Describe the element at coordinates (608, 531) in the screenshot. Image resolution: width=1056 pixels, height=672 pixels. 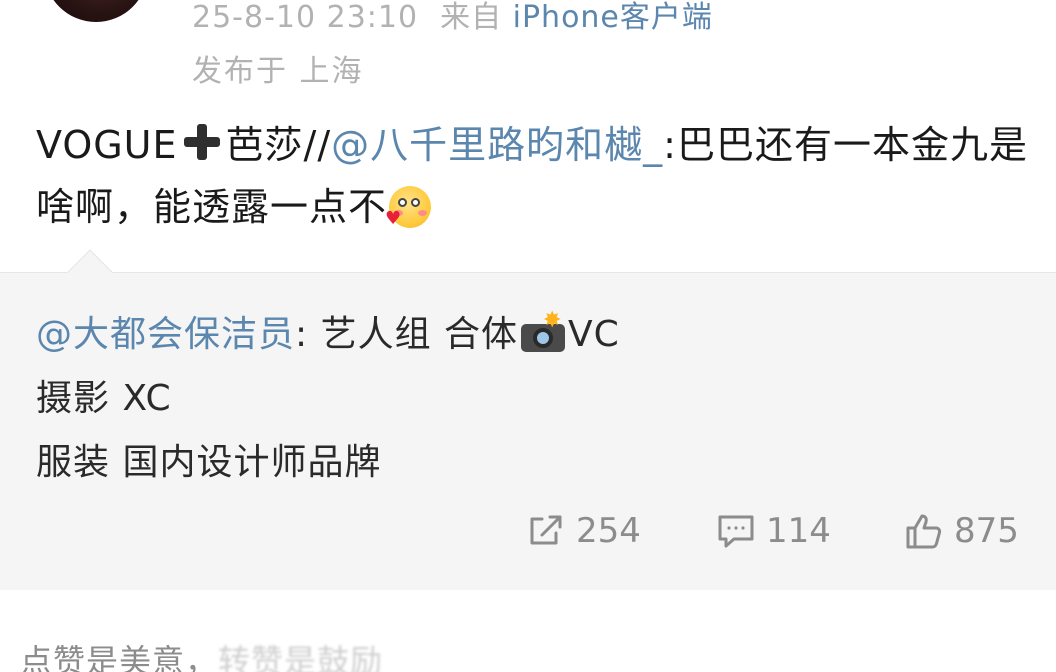
I see `repost-count: 254` at that location.